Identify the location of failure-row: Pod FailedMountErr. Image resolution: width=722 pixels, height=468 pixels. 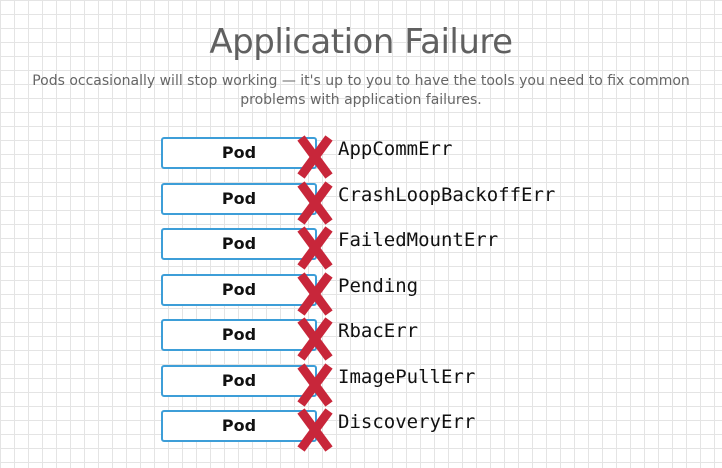
(371, 248).